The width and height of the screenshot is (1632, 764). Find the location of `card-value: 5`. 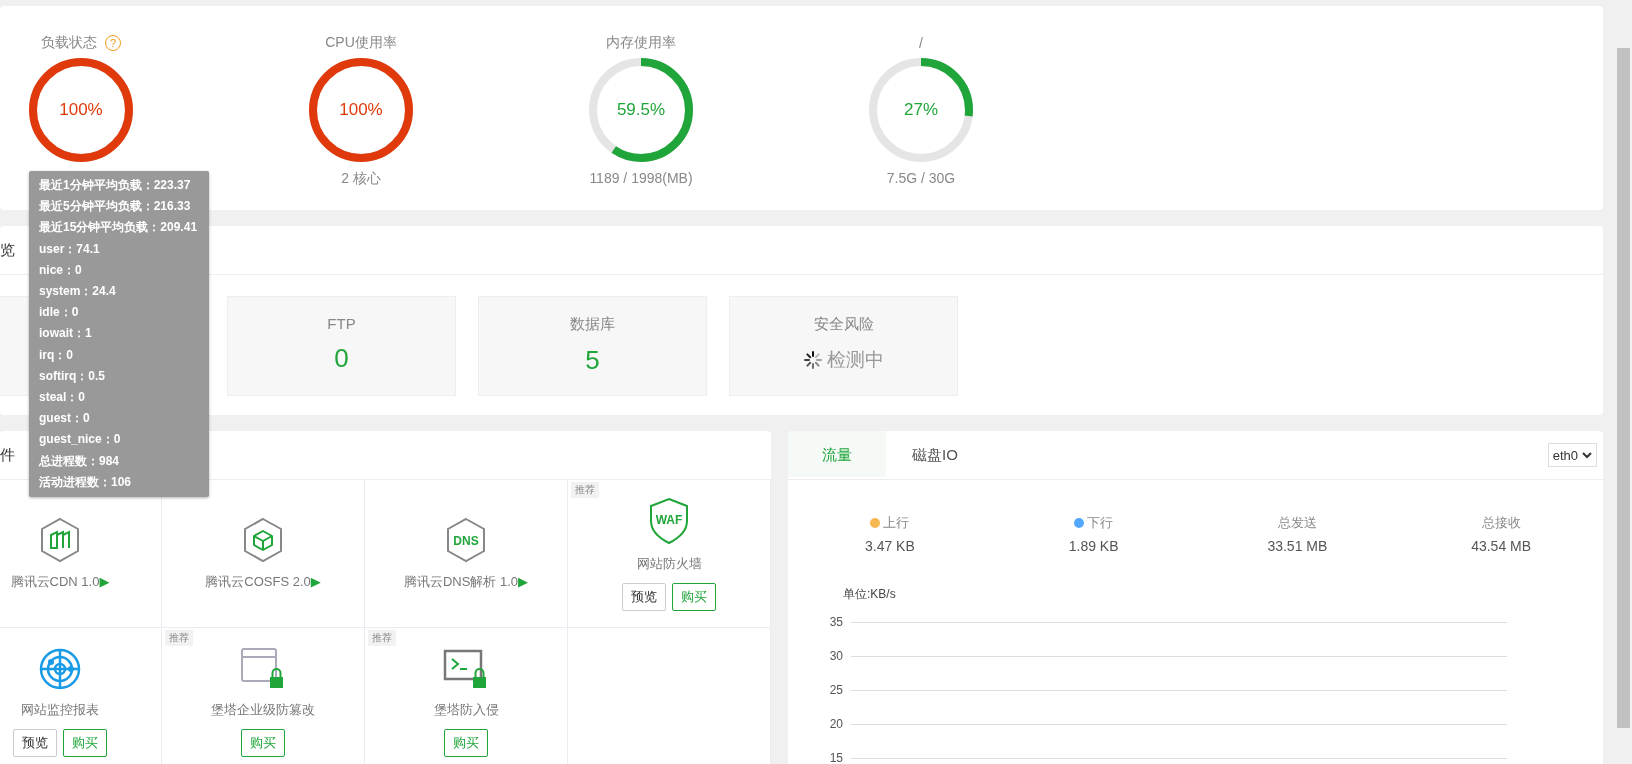

card-value: 5 is located at coordinates (592, 360).